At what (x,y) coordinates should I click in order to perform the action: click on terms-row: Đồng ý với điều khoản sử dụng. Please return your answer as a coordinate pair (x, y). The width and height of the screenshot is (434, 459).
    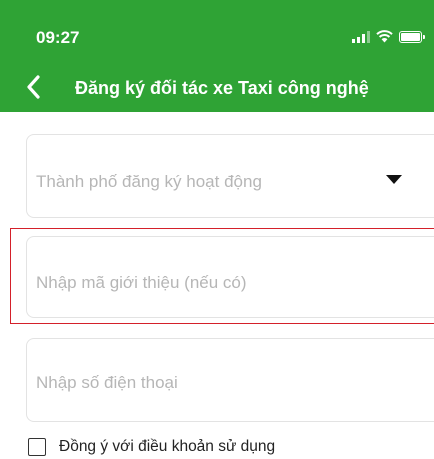
    Looking at the image, I should click on (151, 447).